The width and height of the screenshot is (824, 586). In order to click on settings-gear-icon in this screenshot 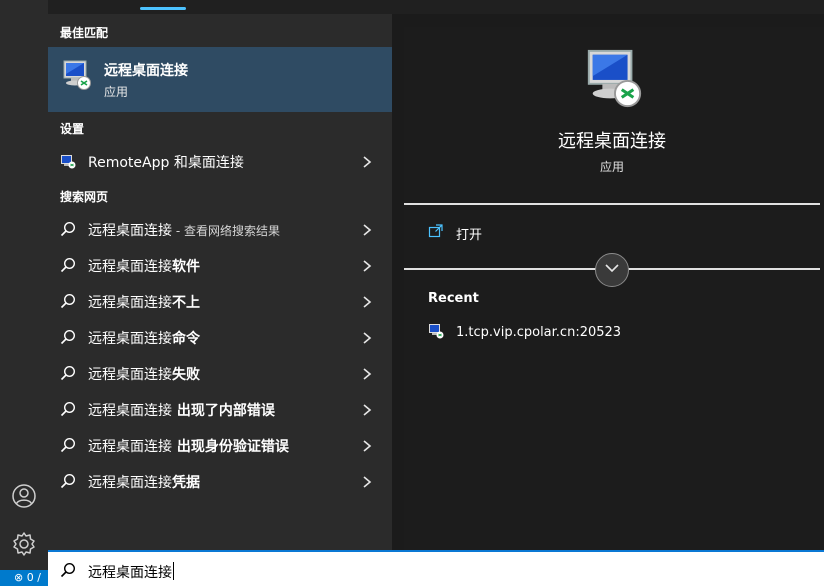, I will do `click(24, 544)`.